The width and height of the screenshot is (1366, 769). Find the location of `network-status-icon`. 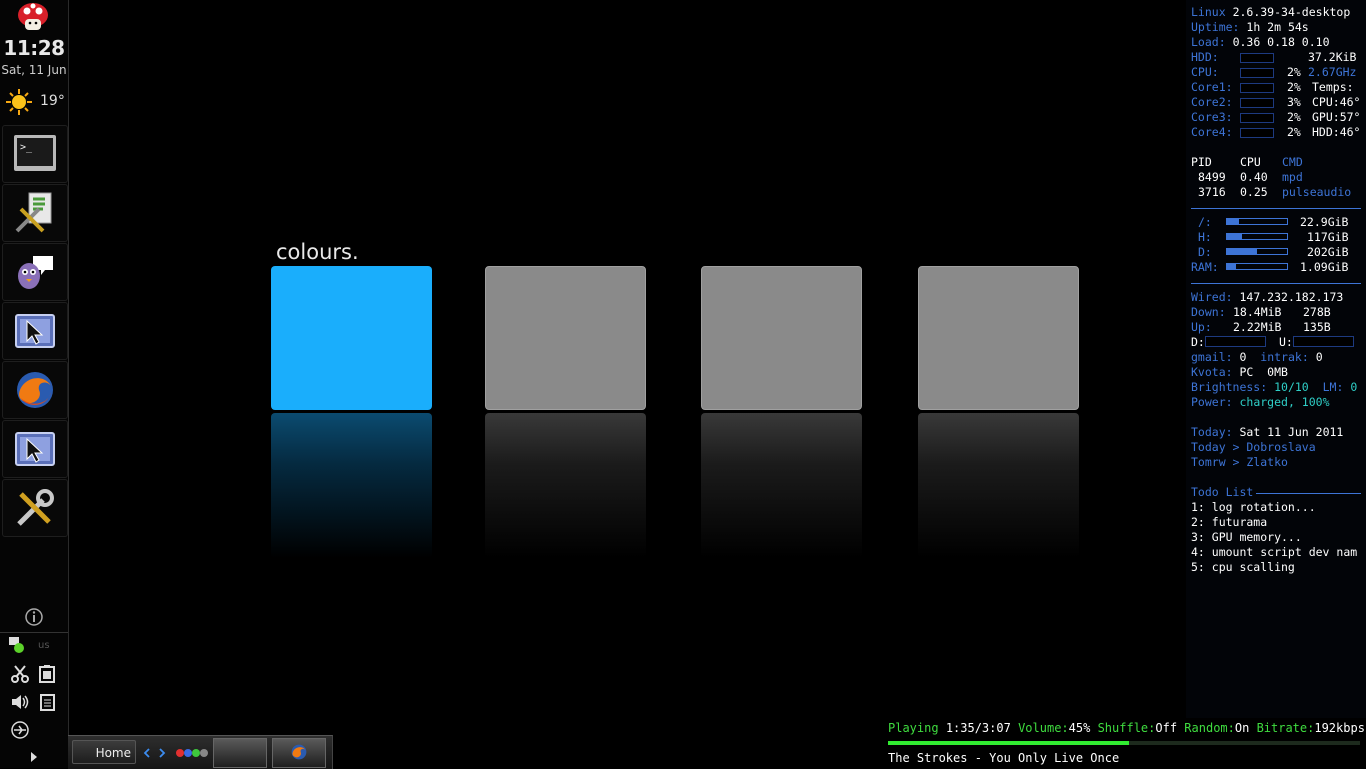

network-status-icon is located at coordinates (18, 646).